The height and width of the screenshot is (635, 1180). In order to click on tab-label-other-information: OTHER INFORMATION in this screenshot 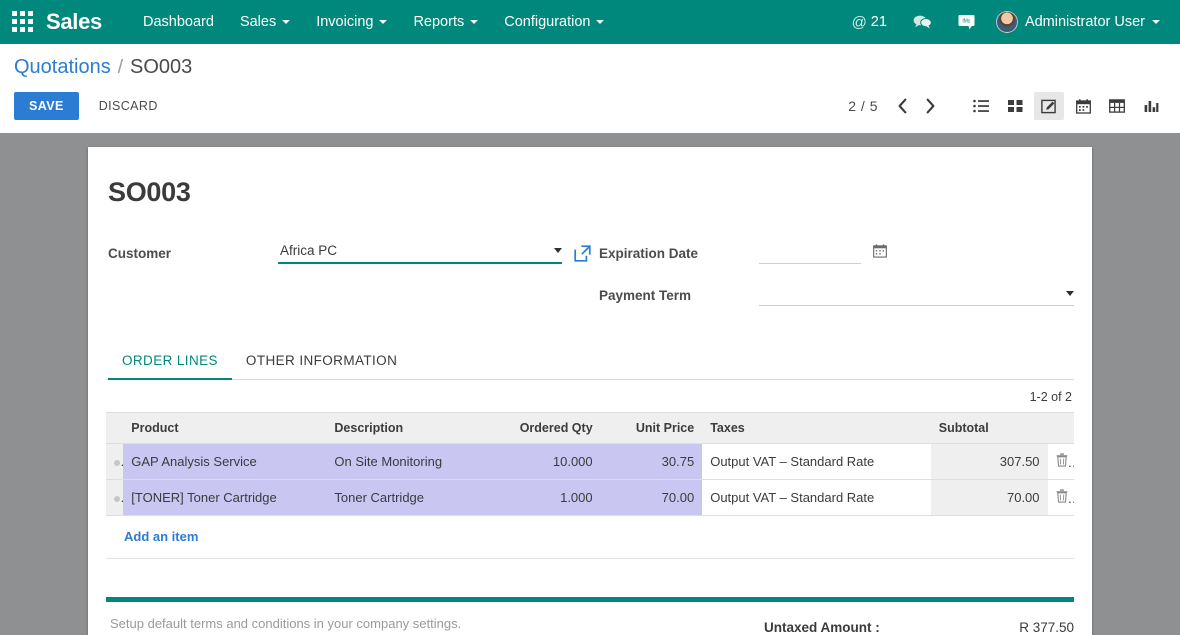, I will do `click(321, 360)`.